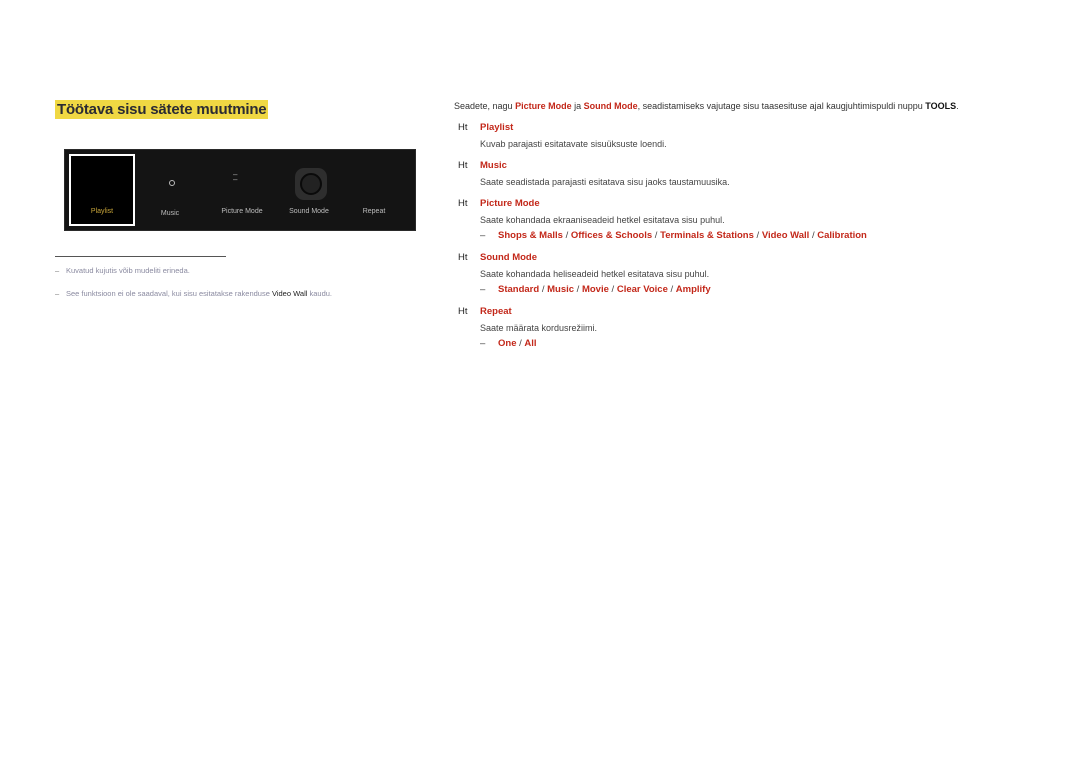  Describe the element at coordinates (642, 289) in the screenshot. I see `option-item: Clear Voice` at that location.